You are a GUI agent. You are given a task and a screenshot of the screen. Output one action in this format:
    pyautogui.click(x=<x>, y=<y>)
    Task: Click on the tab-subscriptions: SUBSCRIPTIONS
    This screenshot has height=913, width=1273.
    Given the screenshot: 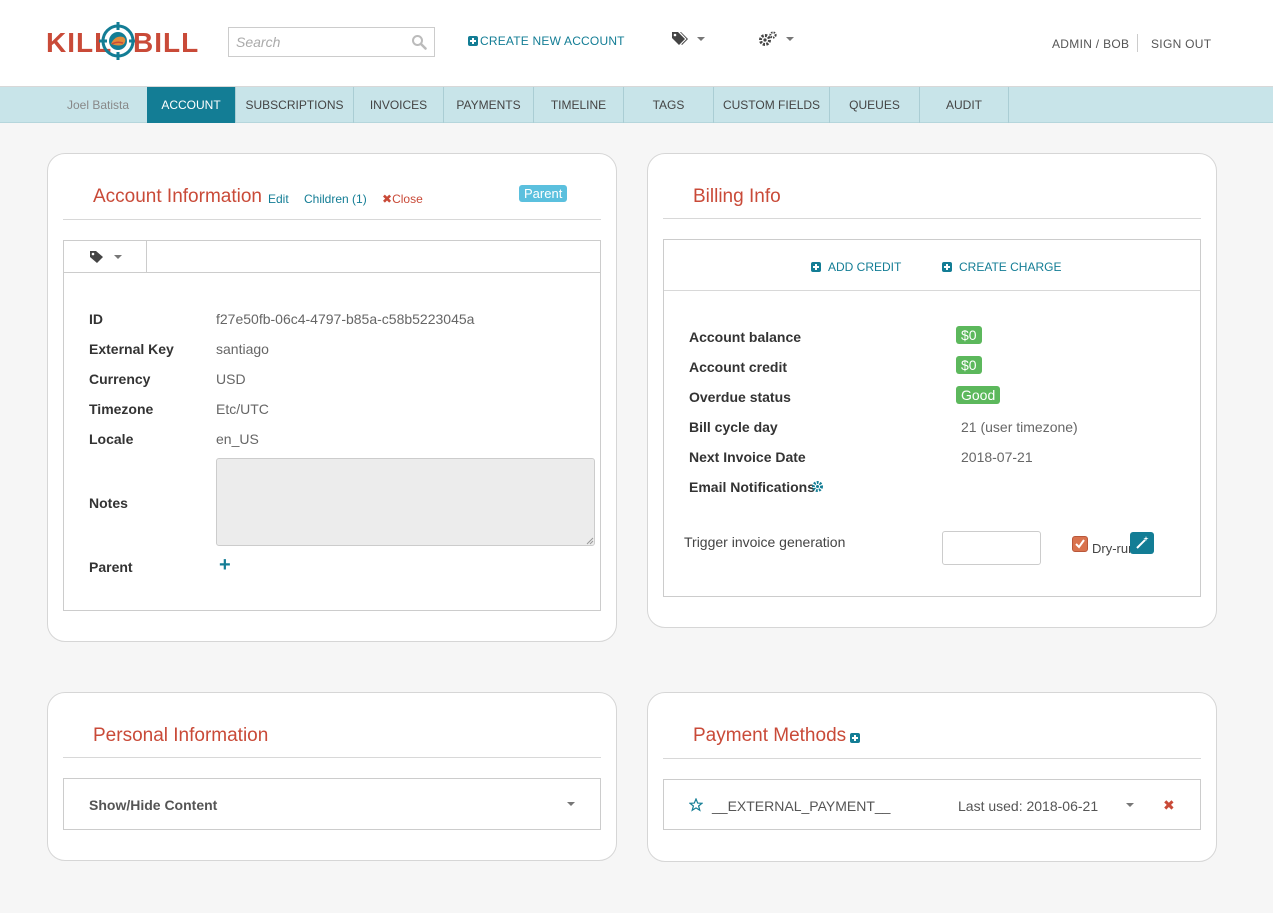 What is the action you would take?
    pyautogui.click(x=295, y=105)
    